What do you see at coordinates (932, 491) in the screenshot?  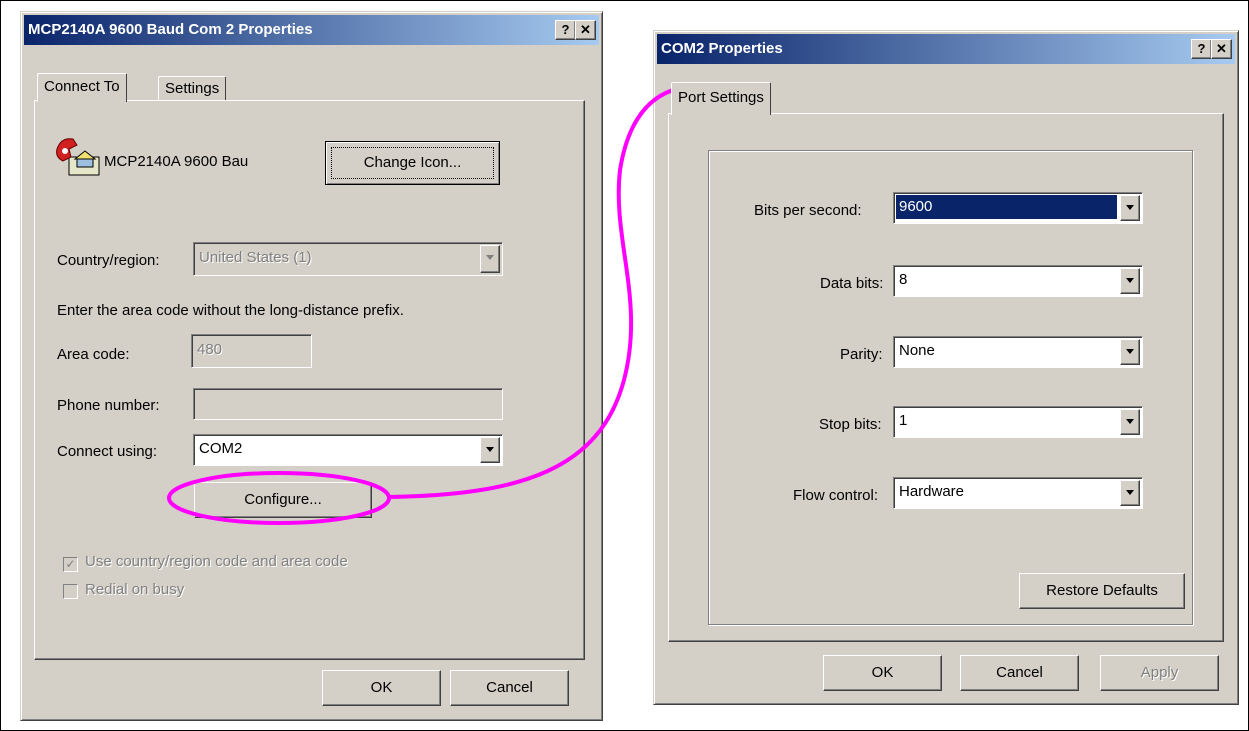 I see `flow-control-value: Hardware` at bounding box center [932, 491].